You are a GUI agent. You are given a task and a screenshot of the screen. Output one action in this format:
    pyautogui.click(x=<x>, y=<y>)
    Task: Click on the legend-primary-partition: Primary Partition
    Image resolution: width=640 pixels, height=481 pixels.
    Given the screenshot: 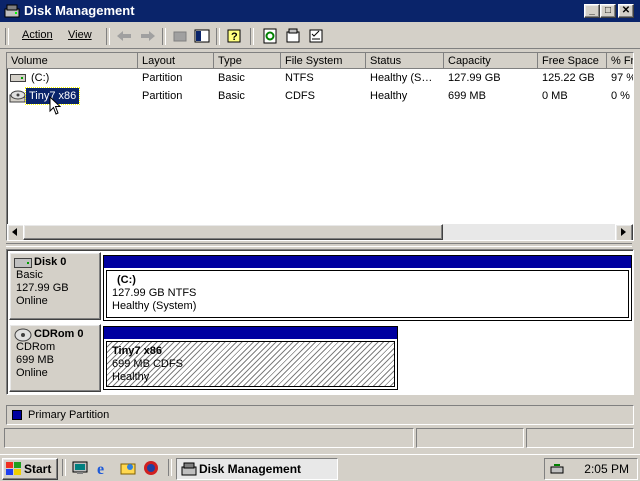 What is the action you would take?
    pyautogui.click(x=69, y=415)
    